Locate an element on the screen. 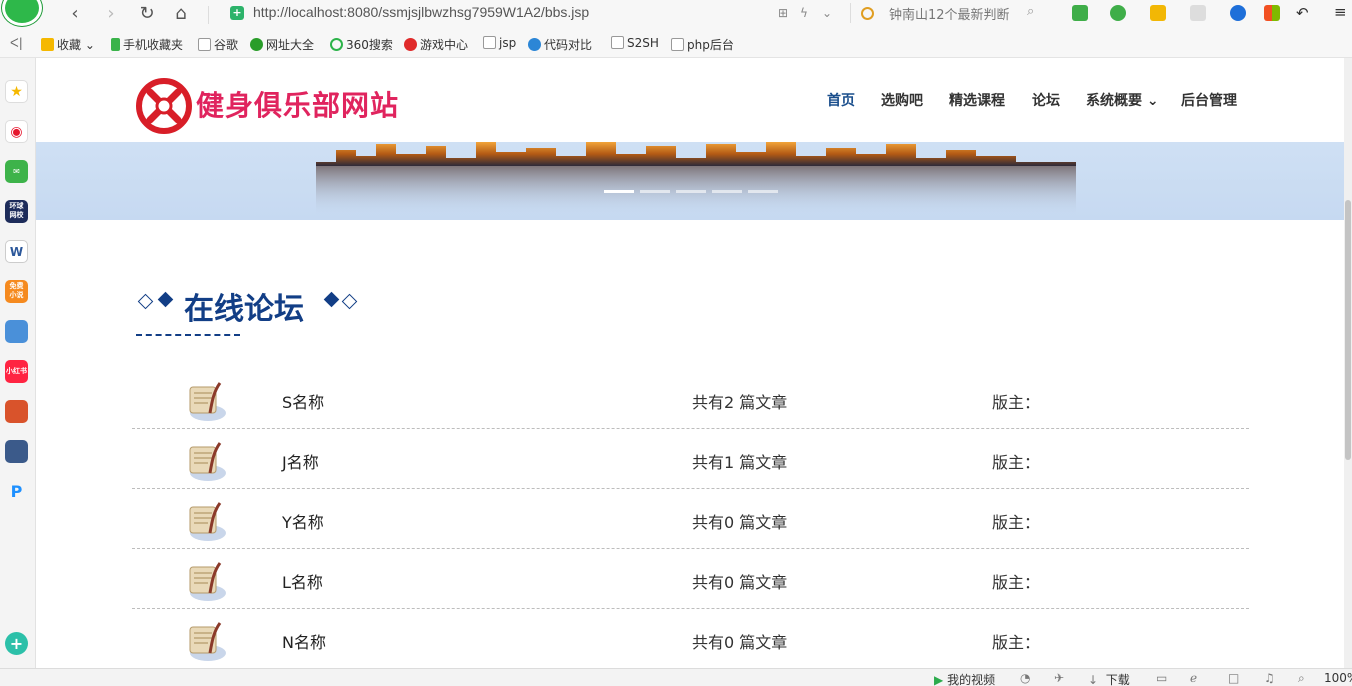 The height and width of the screenshot is (686, 1352). site-name: 健身俱乐部网站 is located at coordinates (297, 104).